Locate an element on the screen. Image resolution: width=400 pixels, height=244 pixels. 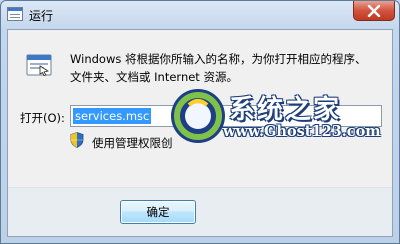
description-line-1: Windows 将根据你所输入的名称，为你打开相应的程序、 is located at coordinates (218, 59).